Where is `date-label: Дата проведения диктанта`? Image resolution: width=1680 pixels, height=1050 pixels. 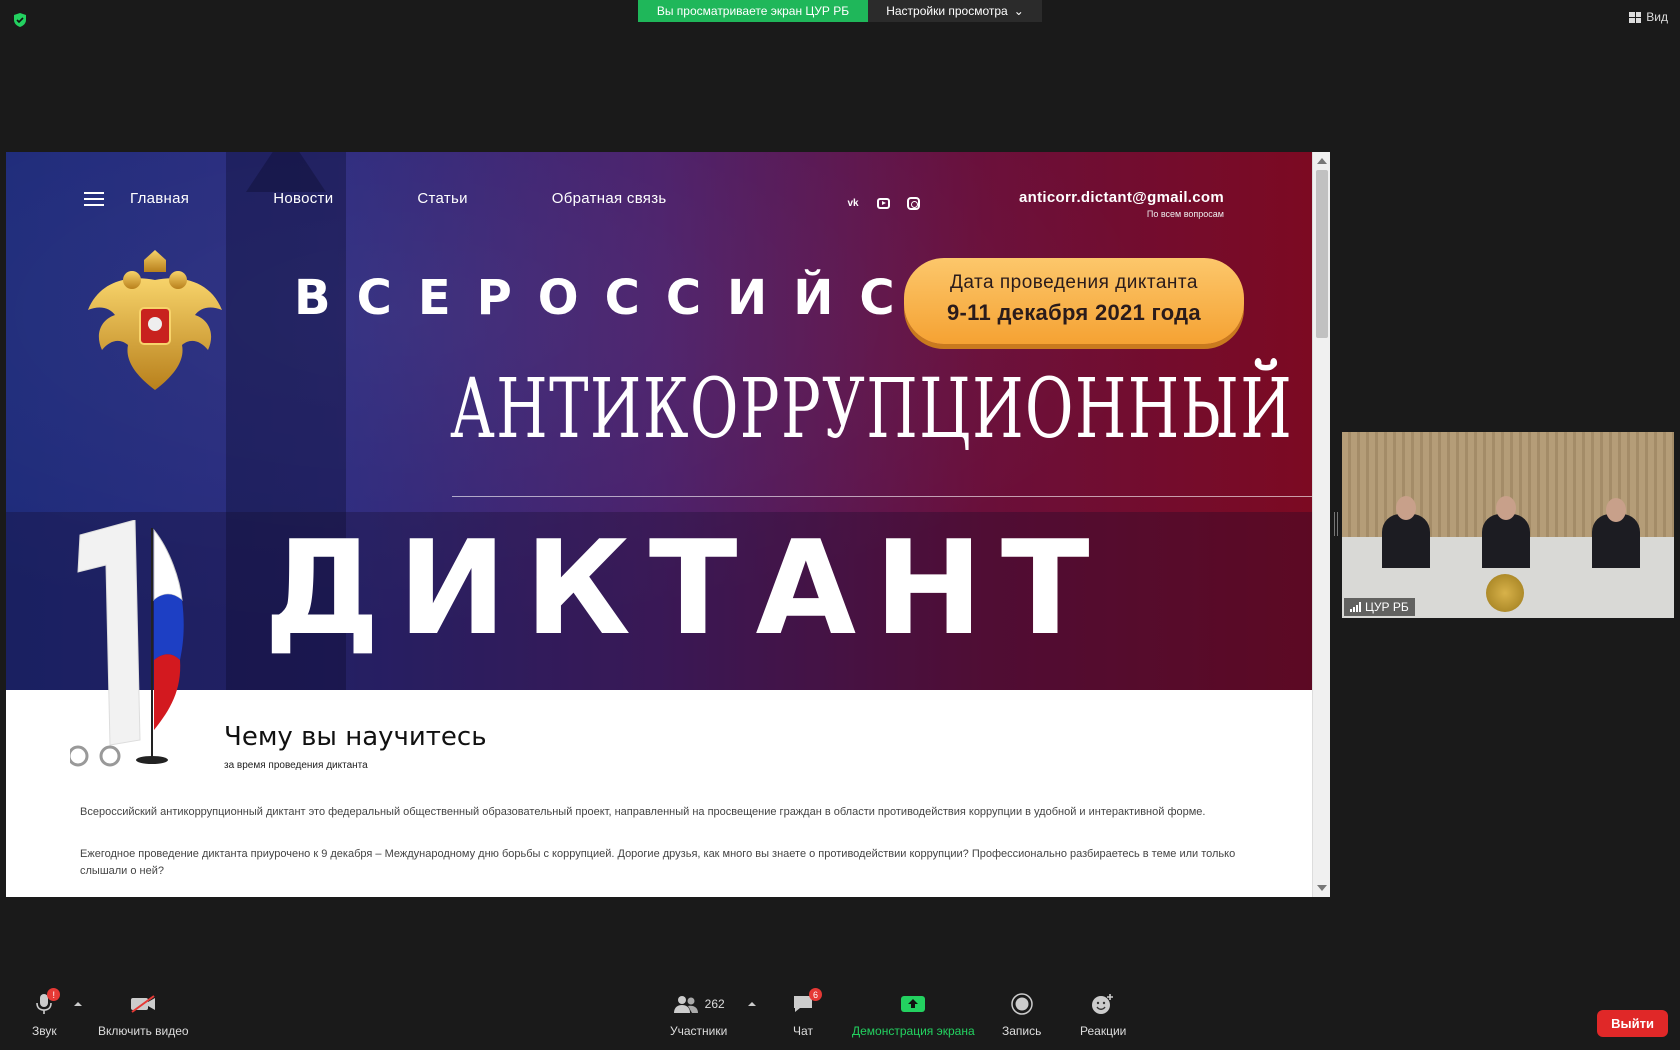
date-label: Дата проведения диктанта is located at coordinates (1074, 282).